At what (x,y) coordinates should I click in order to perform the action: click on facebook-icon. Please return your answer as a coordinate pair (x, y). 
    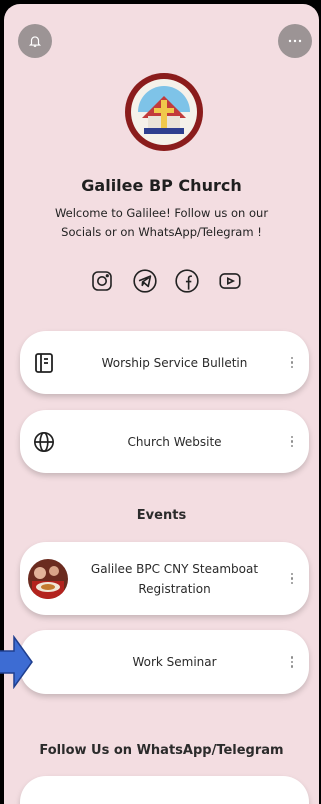
    Looking at the image, I should click on (187, 281).